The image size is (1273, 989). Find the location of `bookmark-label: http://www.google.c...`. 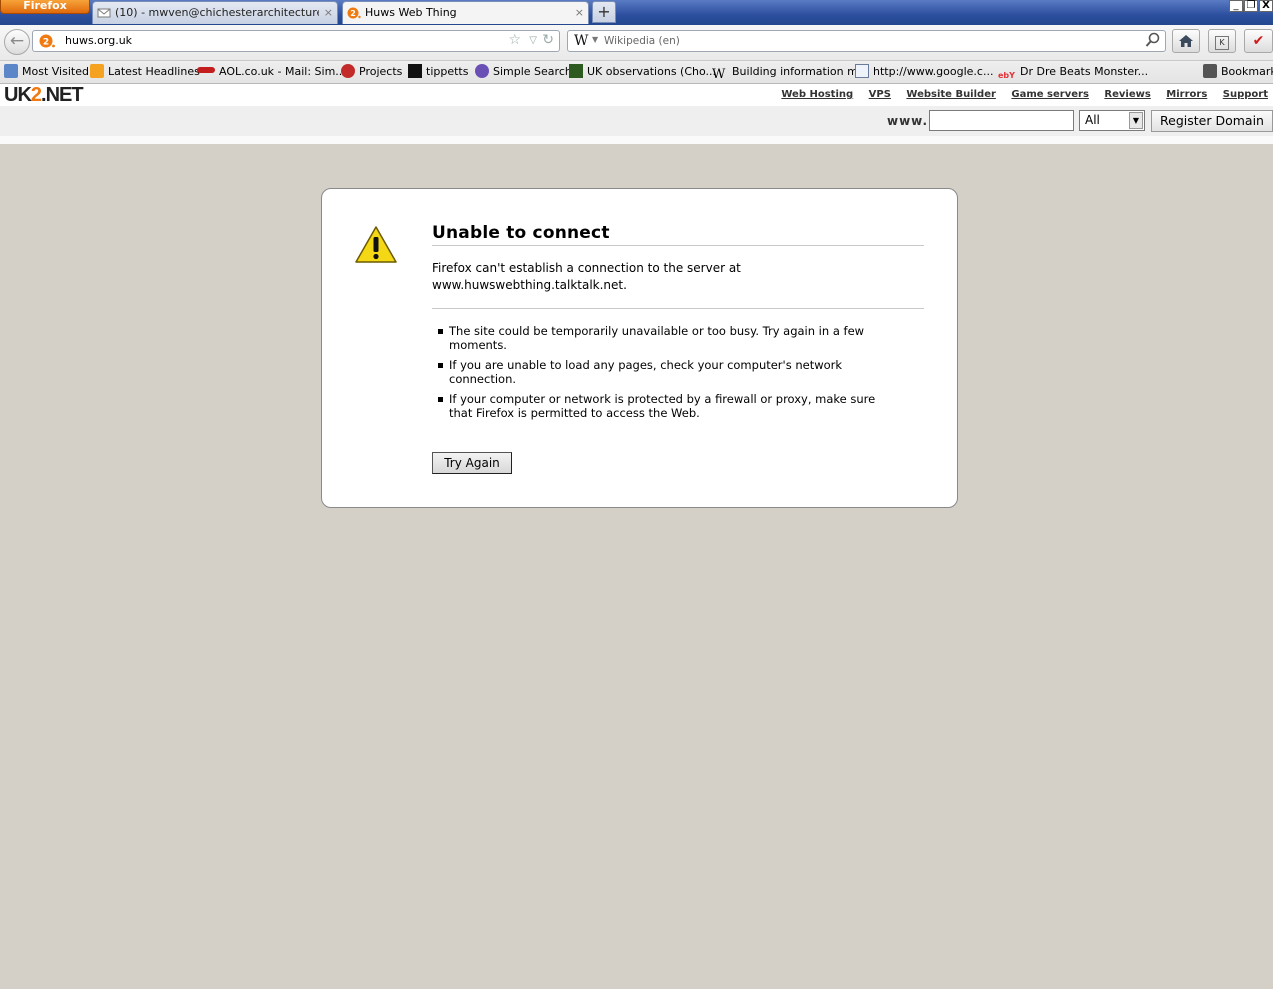

bookmark-label: http://www.google.c... is located at coordinates (933, 71).